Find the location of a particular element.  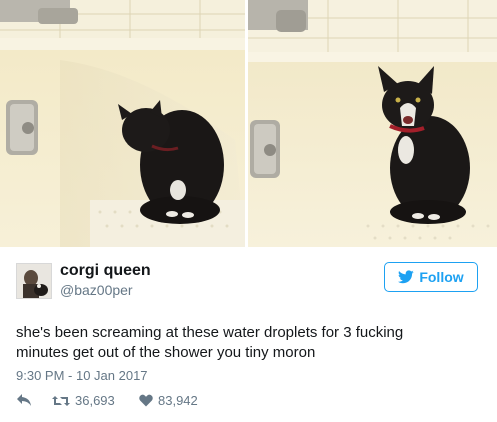

reply-icon is located at coordinates (24, 400).